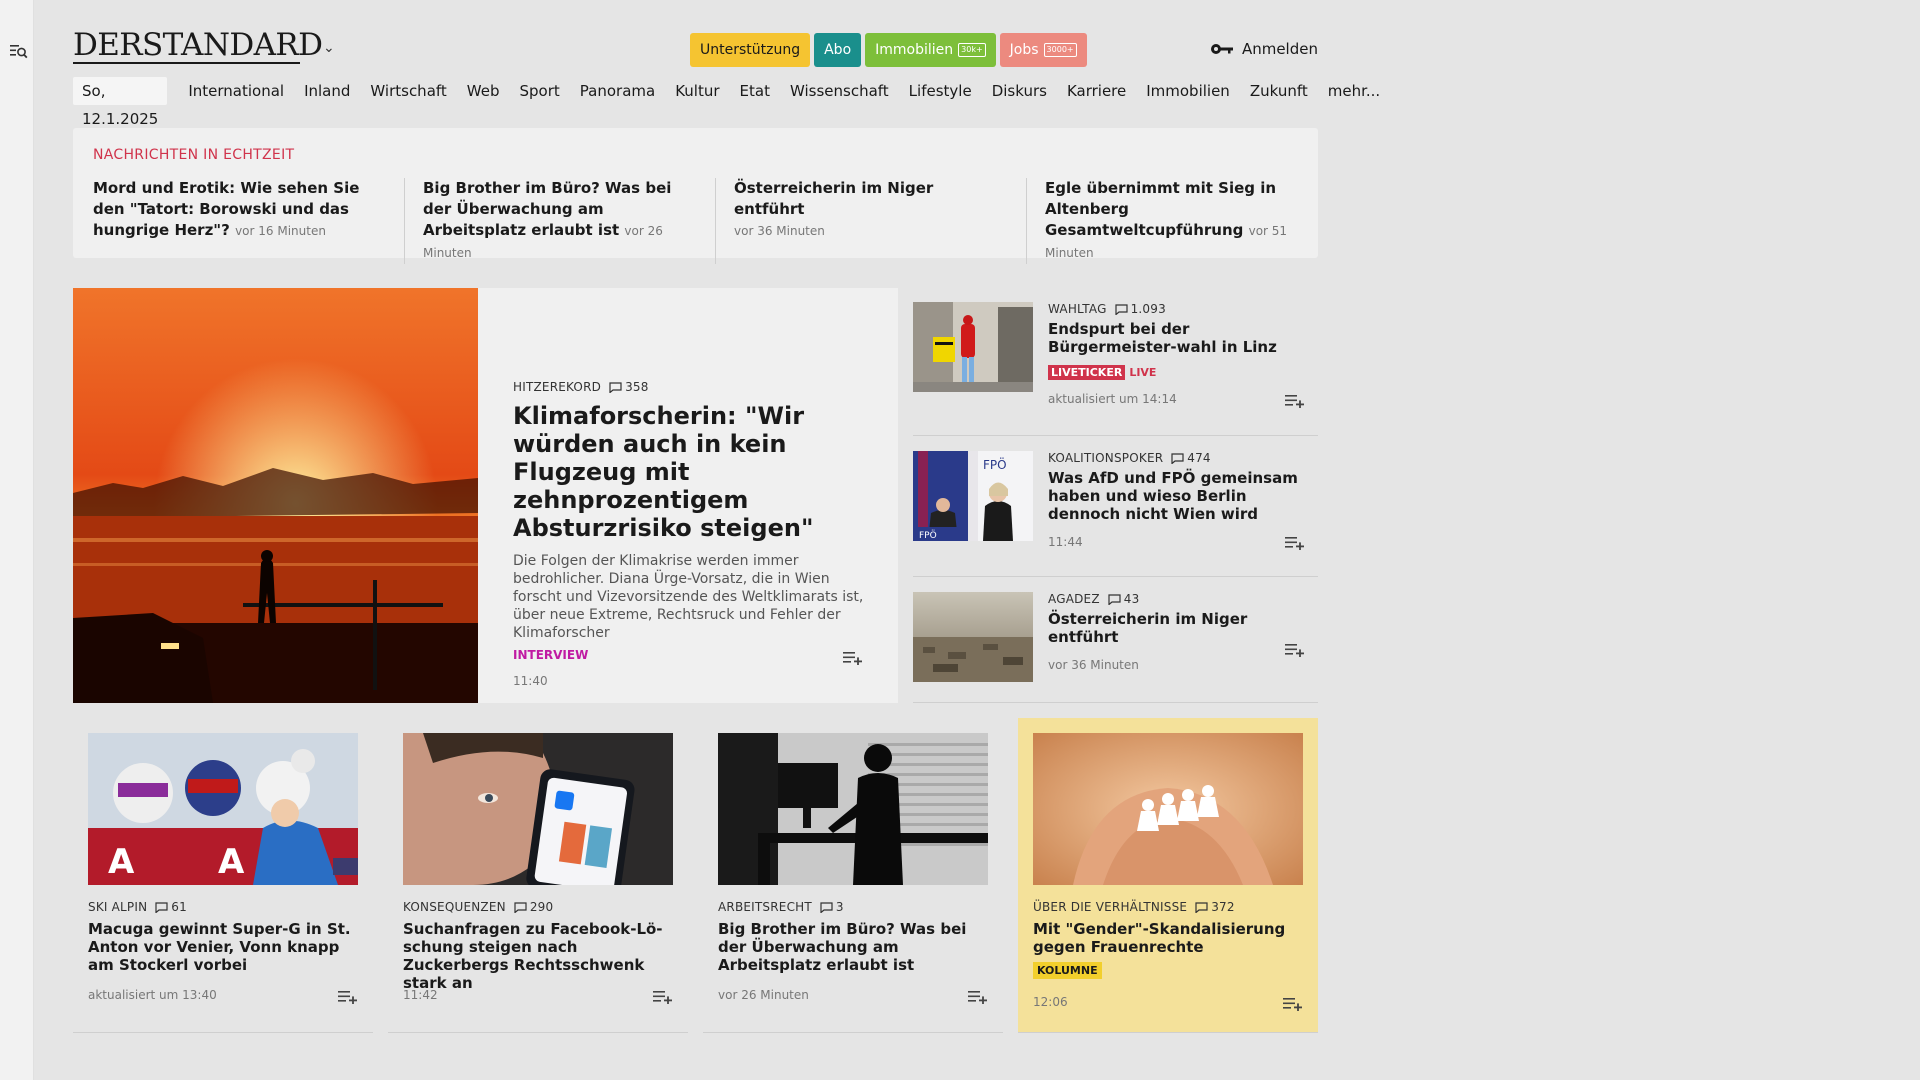  I want to click on article-kicker: KONSEQUENZEN 290, so click(538, 907).